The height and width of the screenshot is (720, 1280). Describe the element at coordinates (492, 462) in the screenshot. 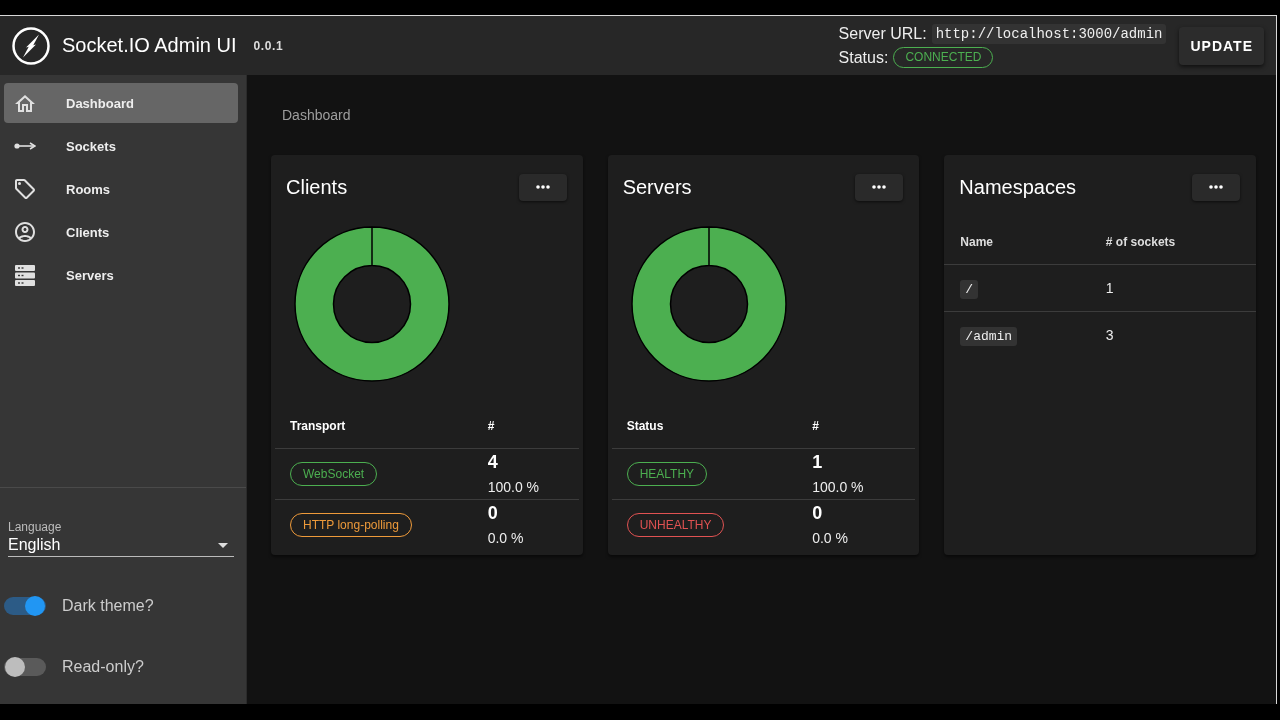

I see `count-value: 4` at that location.